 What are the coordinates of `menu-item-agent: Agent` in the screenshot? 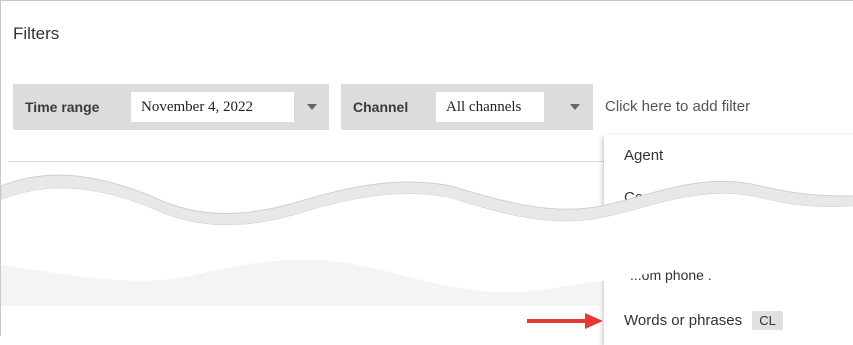 It's located at (643, 155).